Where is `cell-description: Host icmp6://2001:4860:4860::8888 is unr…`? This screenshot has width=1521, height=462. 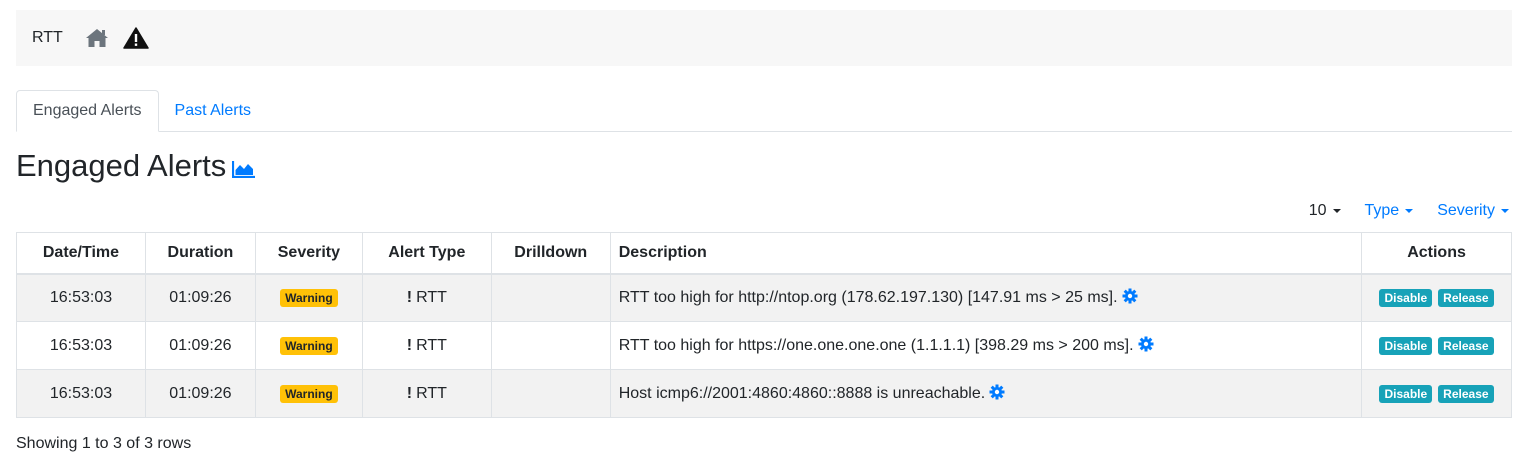 cell-description: Host icmp6://2001:4860:4860::8888 is unr… is located at coordinates (986, 393).